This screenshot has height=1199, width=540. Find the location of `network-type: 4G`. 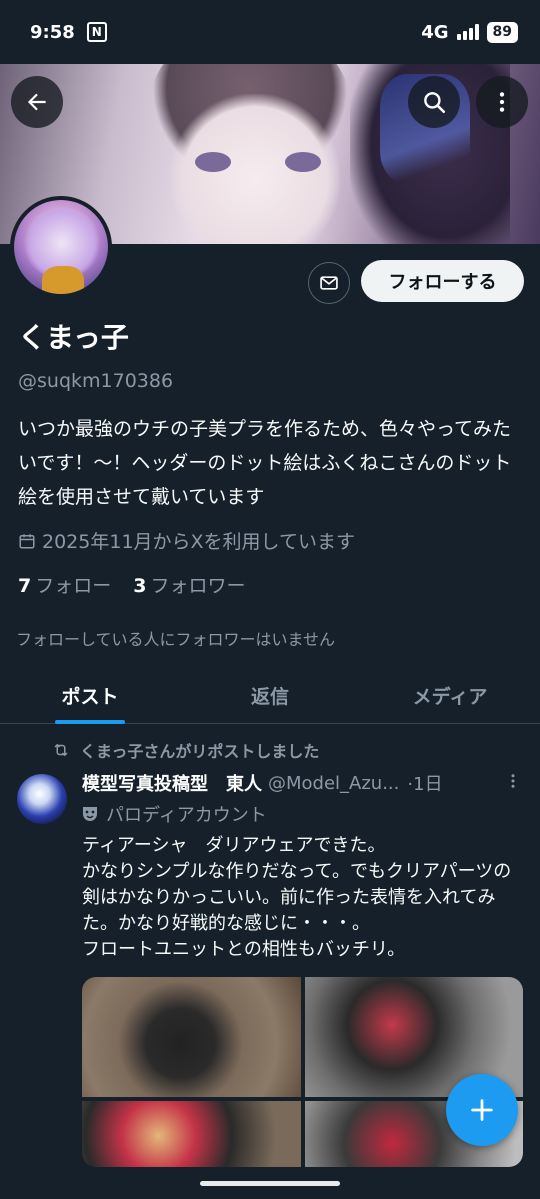

network-type: 4G is located at coordinates (435, 32).